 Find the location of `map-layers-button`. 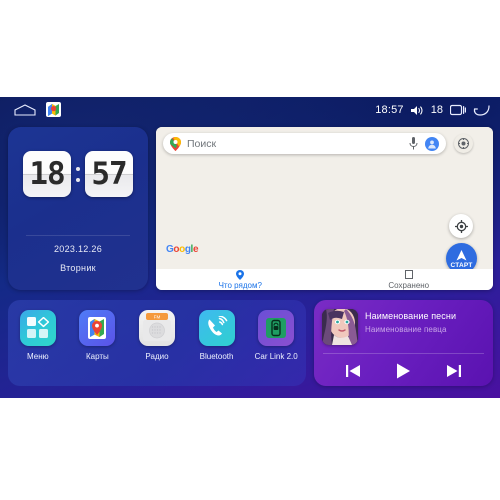

map-layers-button is located at coordinates (463, 143).